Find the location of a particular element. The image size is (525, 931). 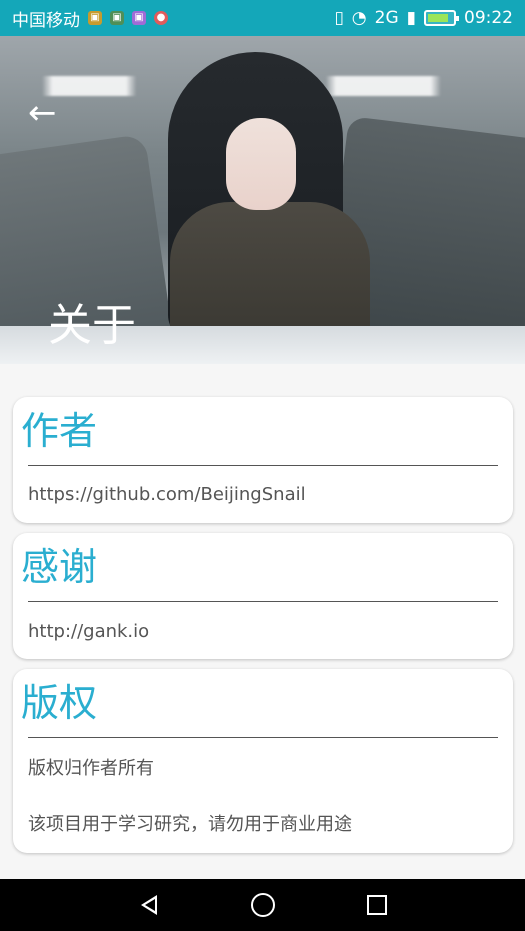

author-link: https://github.com/BeijingSnail is located at coordinates (167, 495).